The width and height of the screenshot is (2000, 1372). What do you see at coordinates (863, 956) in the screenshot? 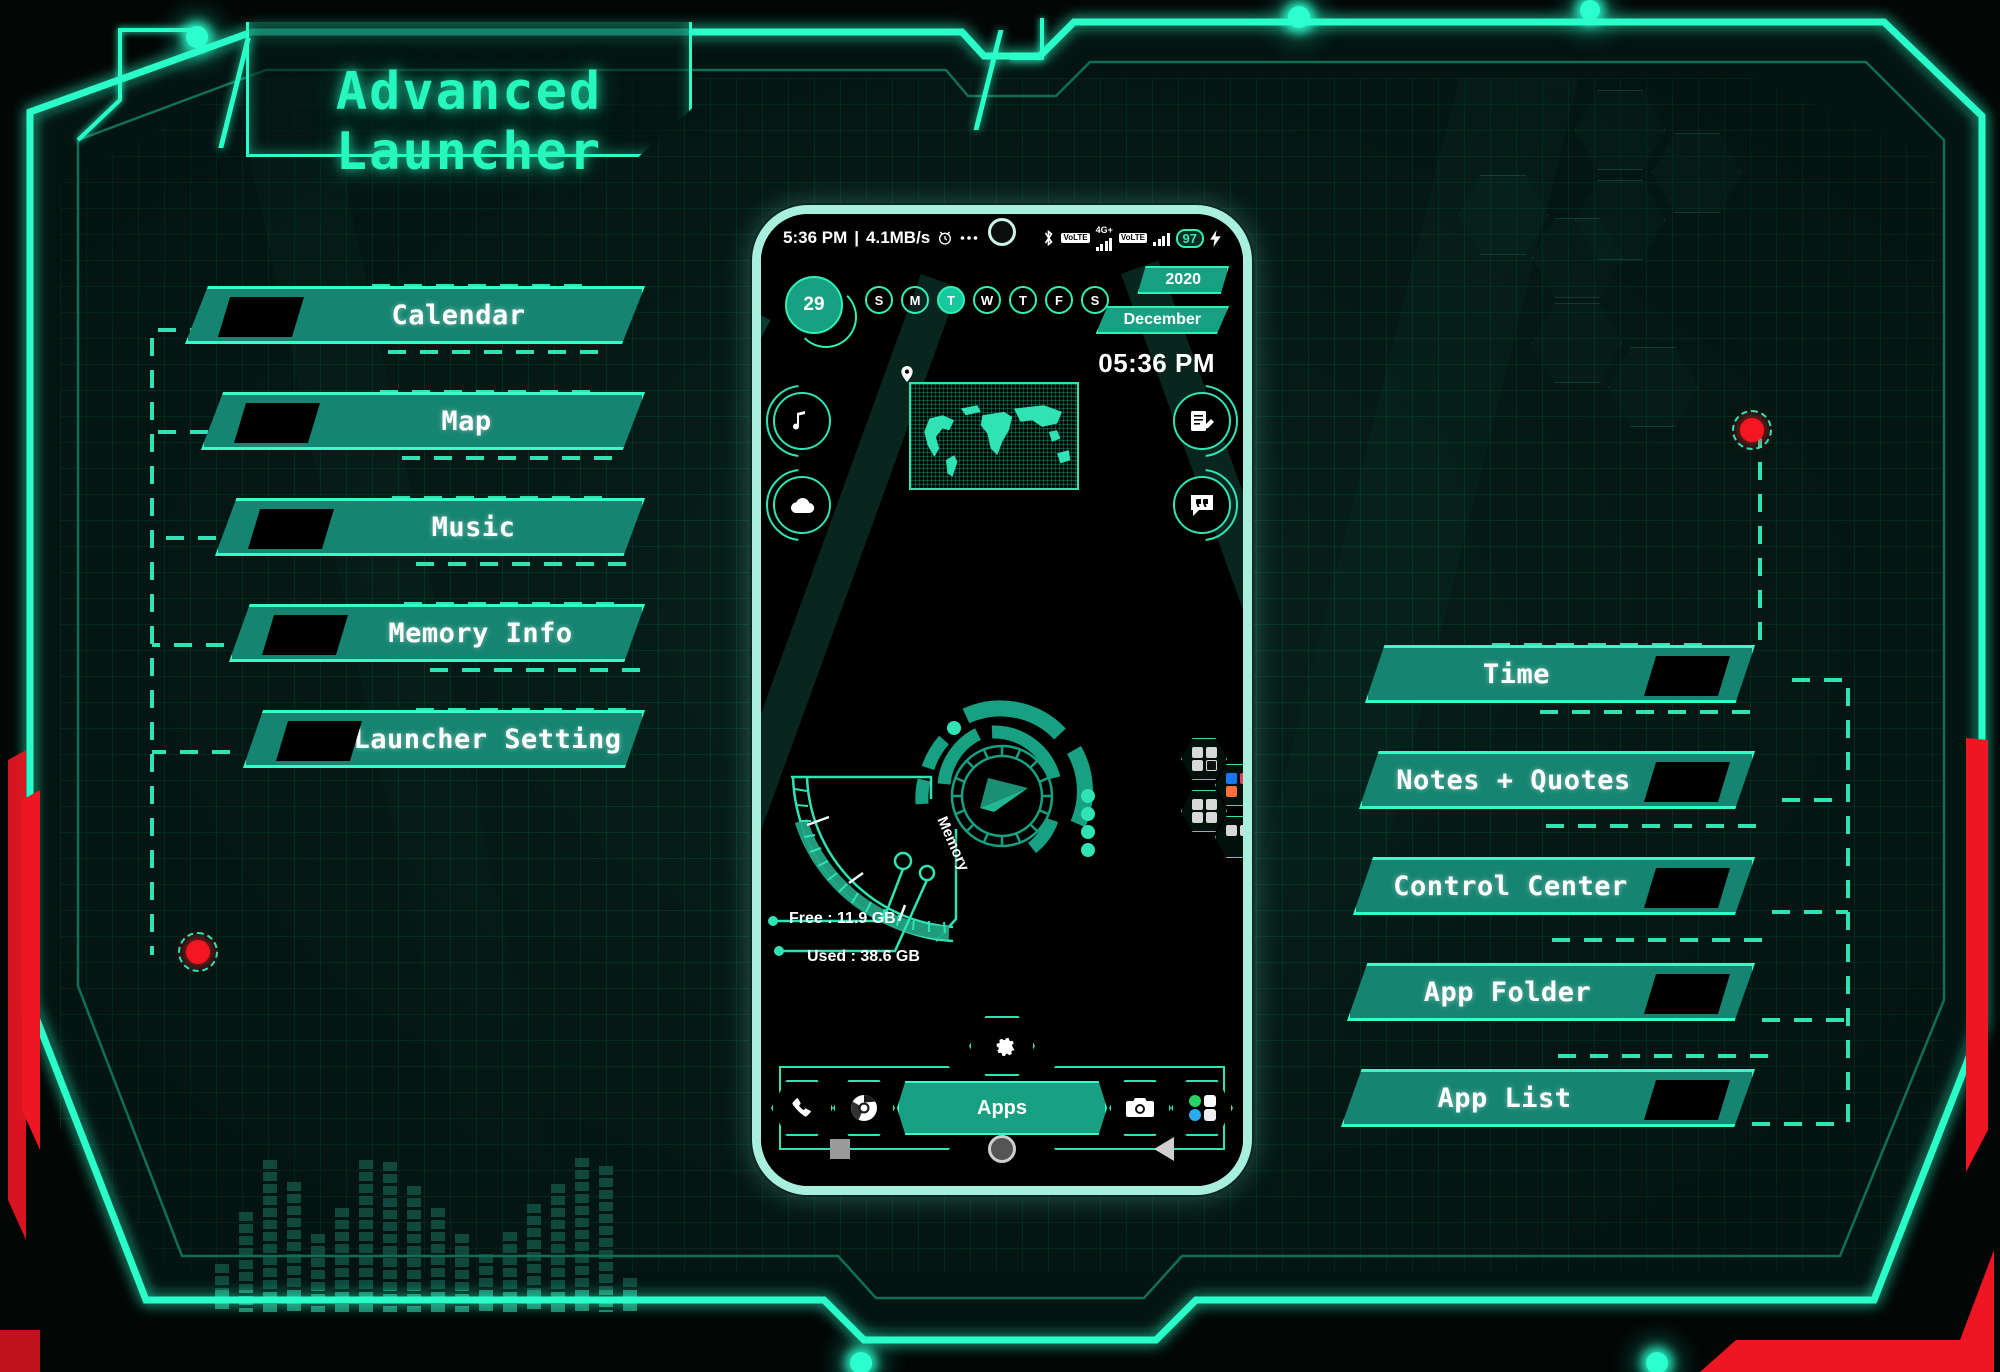
I see `memory-used-text: Used : 38.6 GB` at bounding box center [863, 956].